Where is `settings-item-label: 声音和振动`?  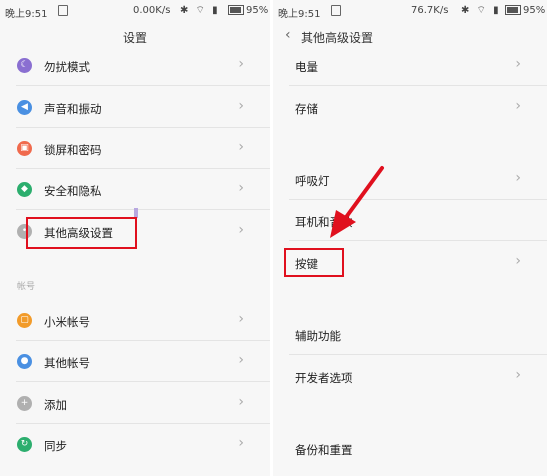 settings-item-label: 声音和振动 is located at coordinates (73, 109).